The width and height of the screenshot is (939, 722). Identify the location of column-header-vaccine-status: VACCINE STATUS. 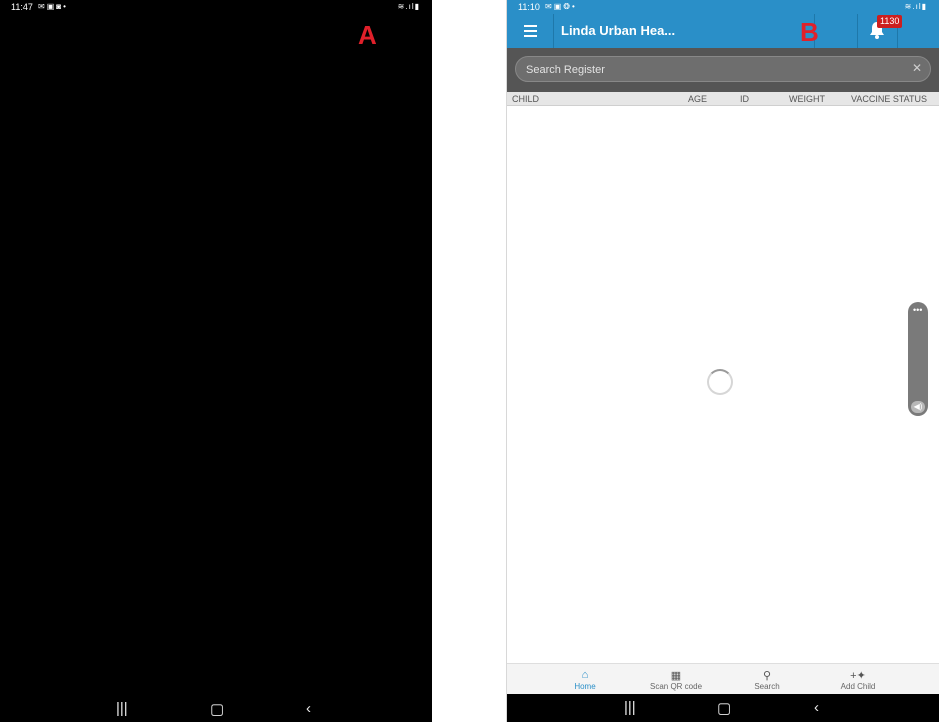
(889, 99).